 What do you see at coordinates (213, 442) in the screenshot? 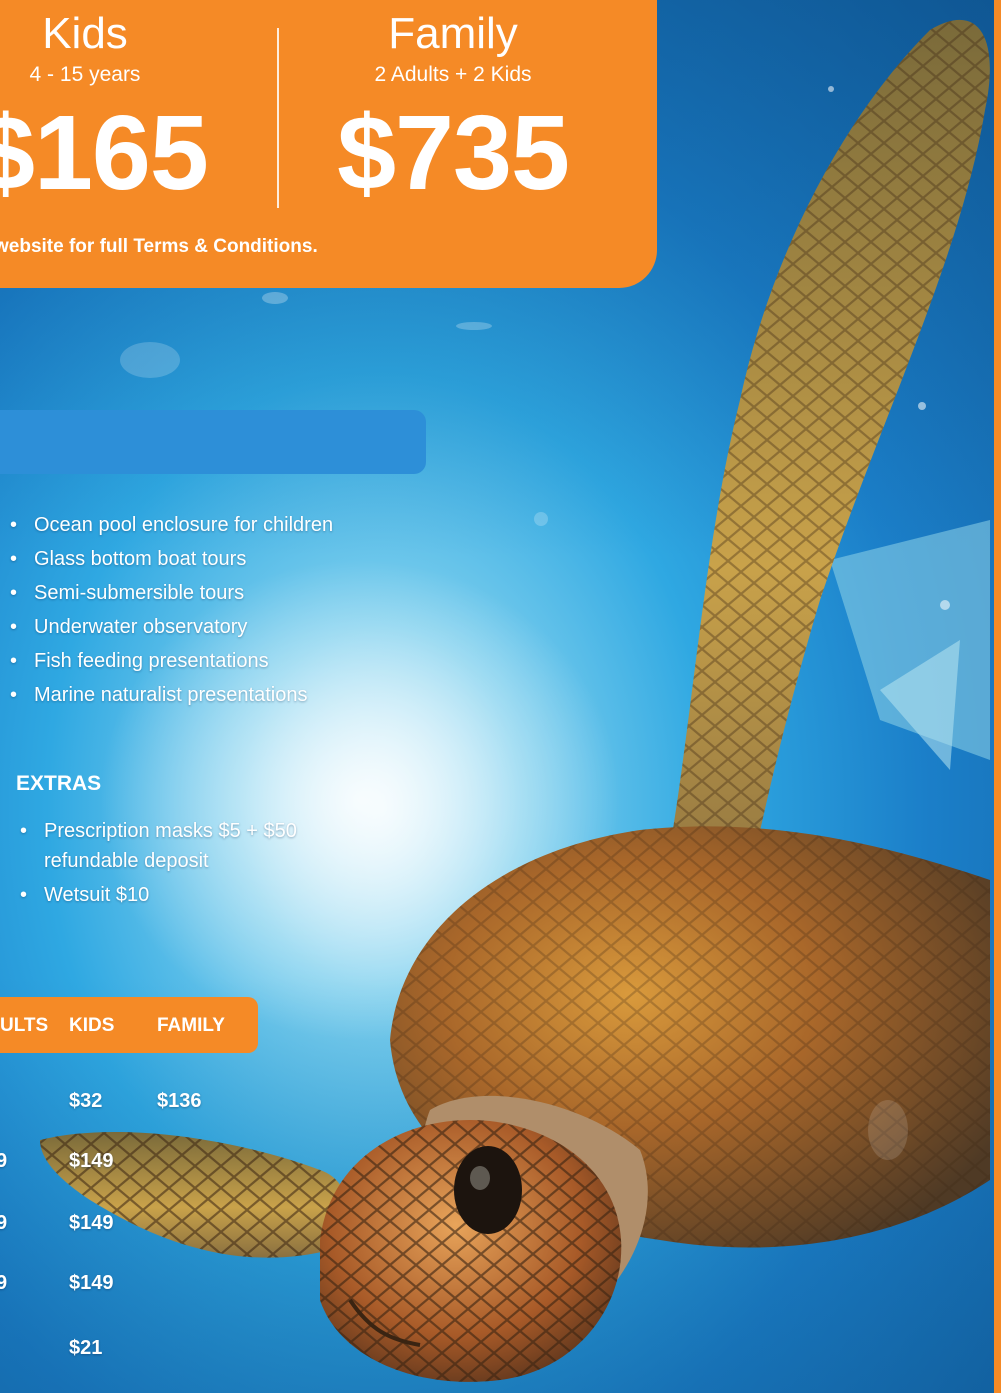
I see `section-band` at bounding box center [213, 442].